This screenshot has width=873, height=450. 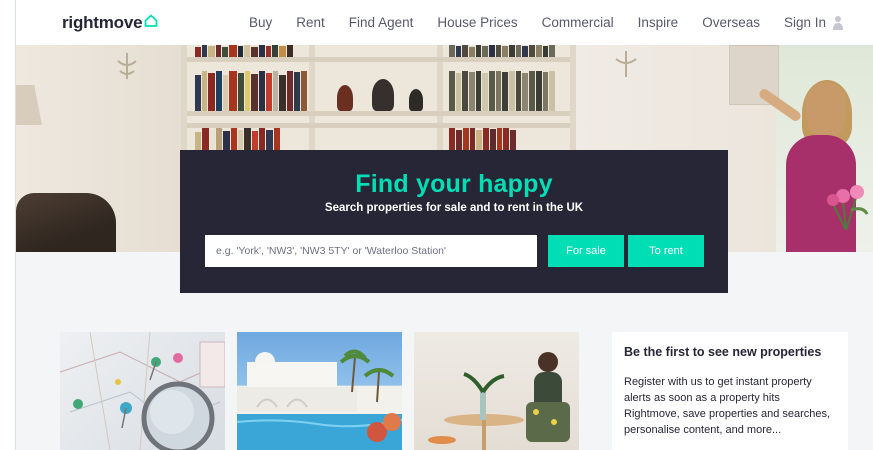 What do you see at coordinates (658, 22) in the screenshot?
I see `nav-inspire: Inspire` at bounding box center [658, 22].